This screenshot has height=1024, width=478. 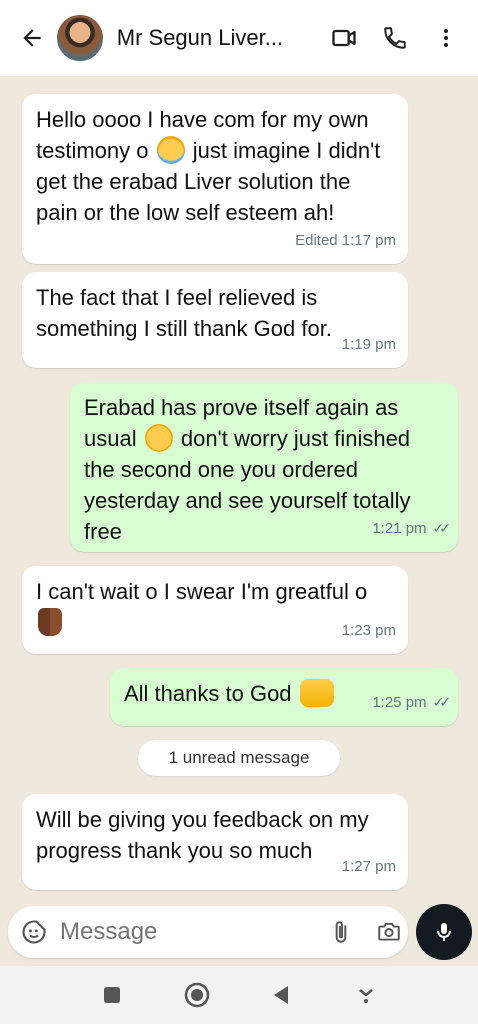 What do you see at coordinates (412, 702) in the screenshot?
I see `message-meta: 1:25 pm ✓✓` at bounding box center [412, 702].